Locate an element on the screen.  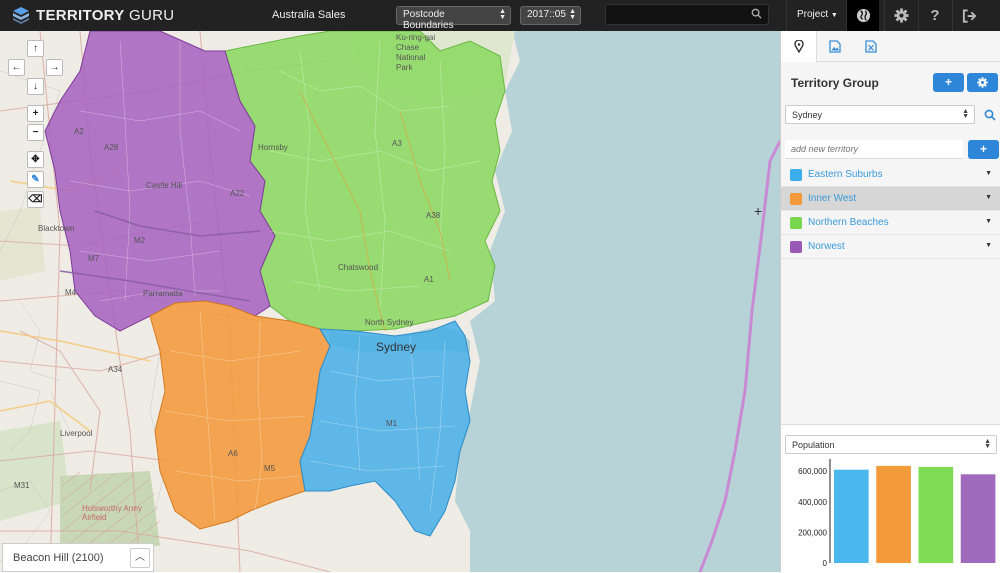
add-territory-button: + is located at coordinates (983, 149).